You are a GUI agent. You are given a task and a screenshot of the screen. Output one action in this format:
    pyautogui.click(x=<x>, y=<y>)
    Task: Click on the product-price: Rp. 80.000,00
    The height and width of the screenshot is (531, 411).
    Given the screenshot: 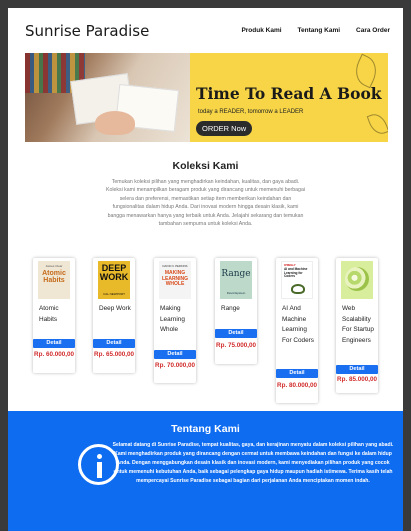 What is the action you would take?
    pyautogui.click(x=297, y=385)
    